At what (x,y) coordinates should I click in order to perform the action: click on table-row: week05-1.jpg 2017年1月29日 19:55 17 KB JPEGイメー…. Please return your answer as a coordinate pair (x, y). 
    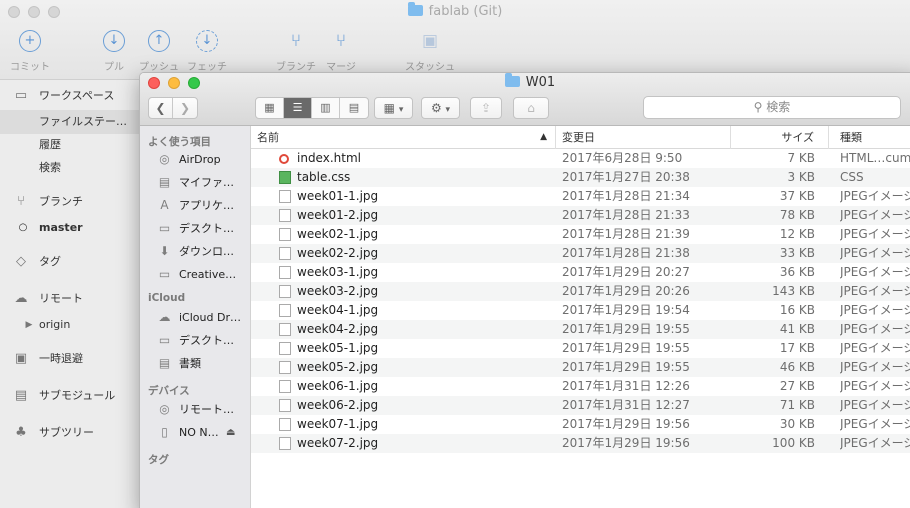
    Looking at the image, I should click on (580, 348).